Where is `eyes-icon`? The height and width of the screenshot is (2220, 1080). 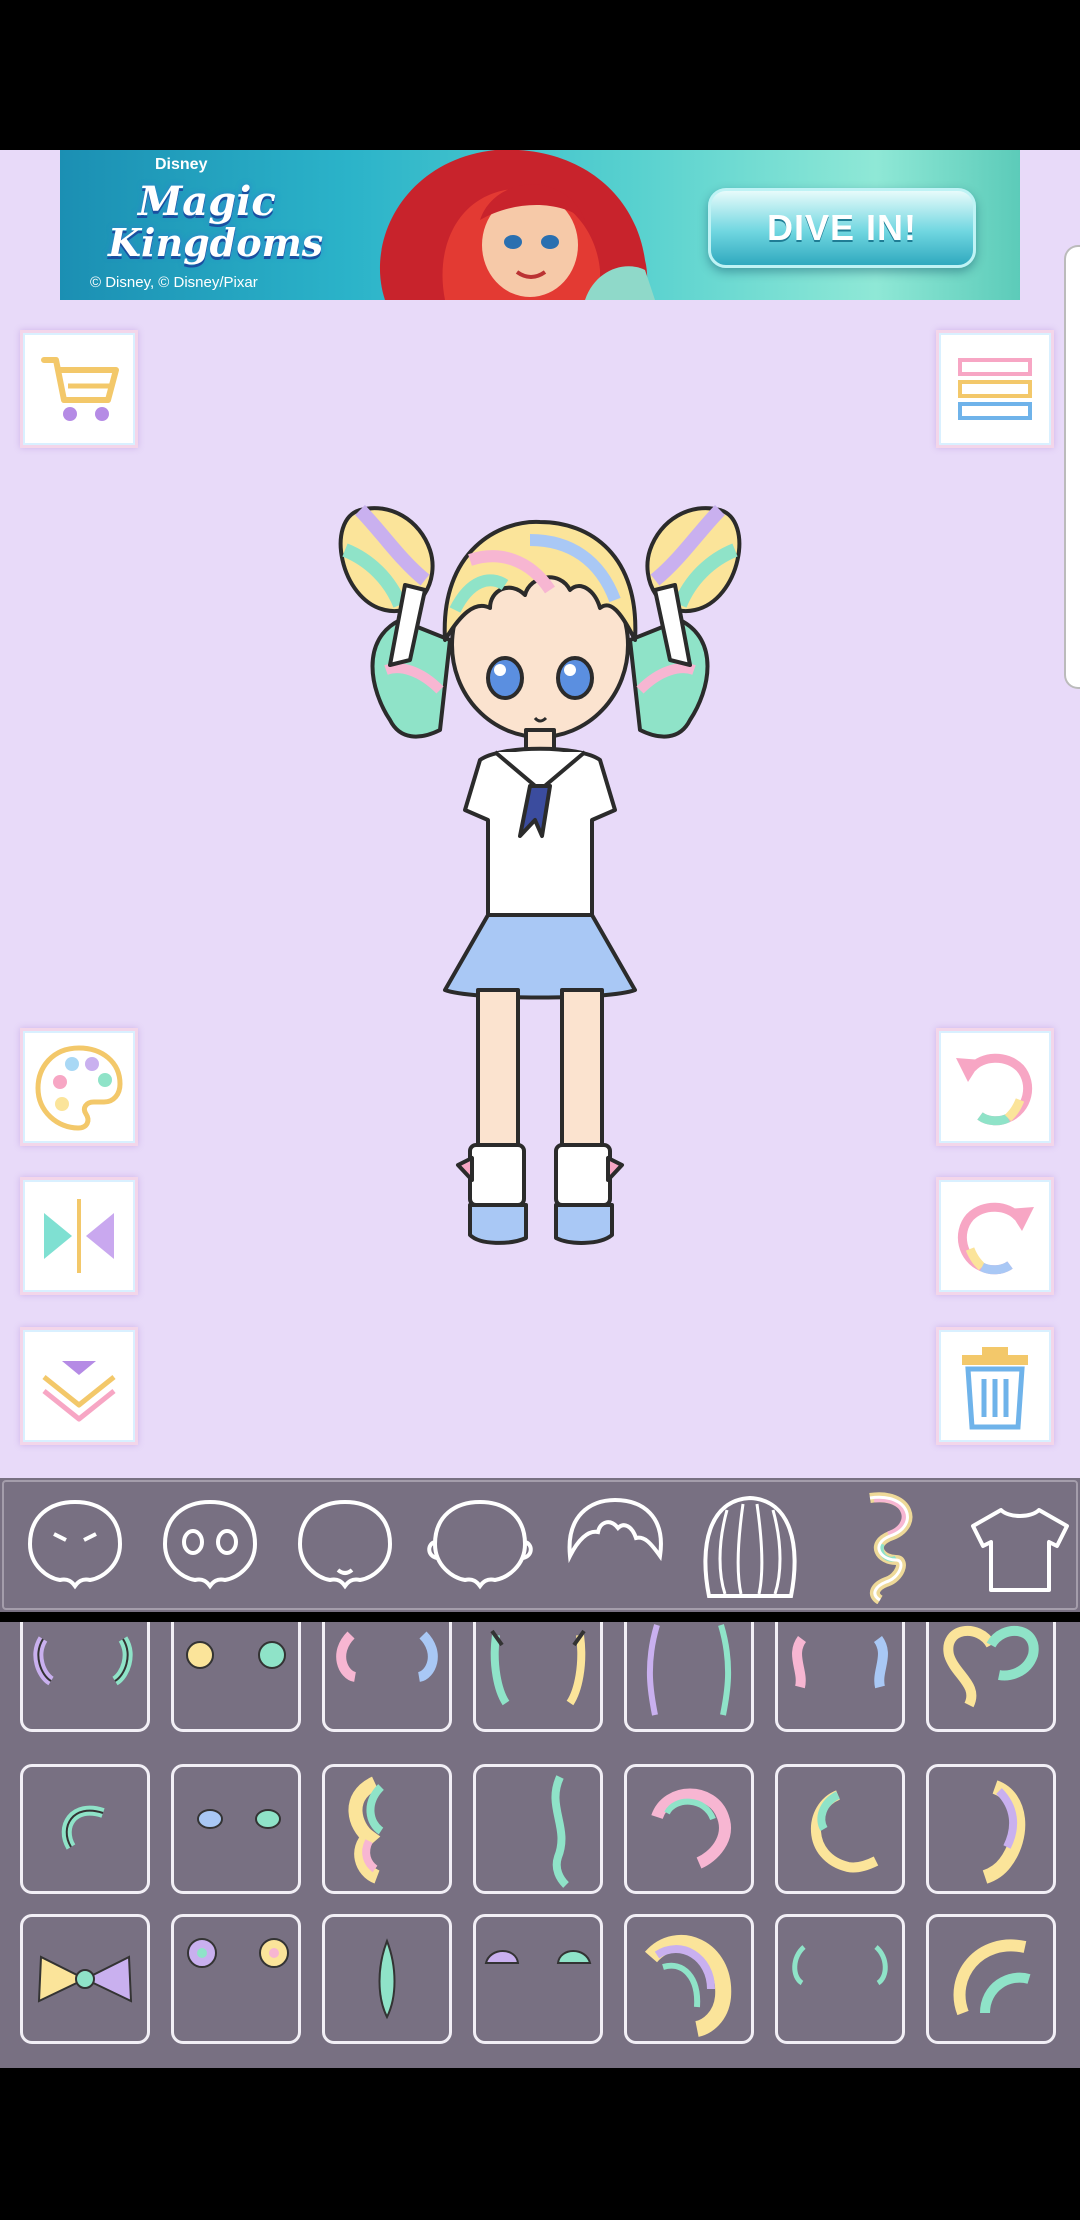
eyes-icon is located at coordinates (210, 1544).